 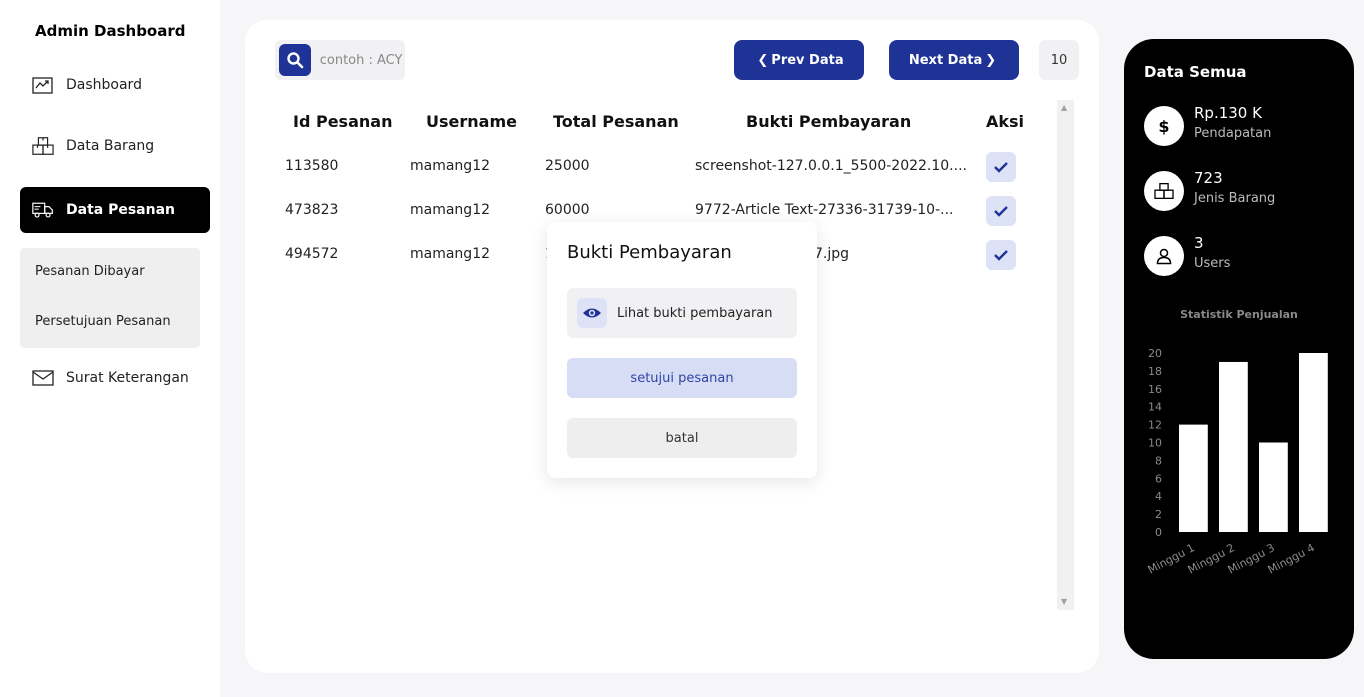 What do you see at coordinates (1155, 389) in the screenshot?
I see `y-tick-label: 16` at bounding box center [1155, 389].